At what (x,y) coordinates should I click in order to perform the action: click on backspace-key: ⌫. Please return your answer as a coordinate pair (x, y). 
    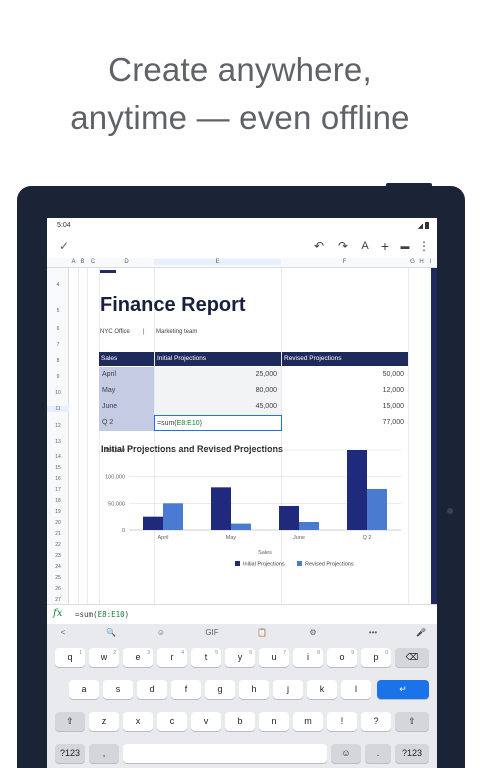
    Looking at the image, I should click on (412, 657).